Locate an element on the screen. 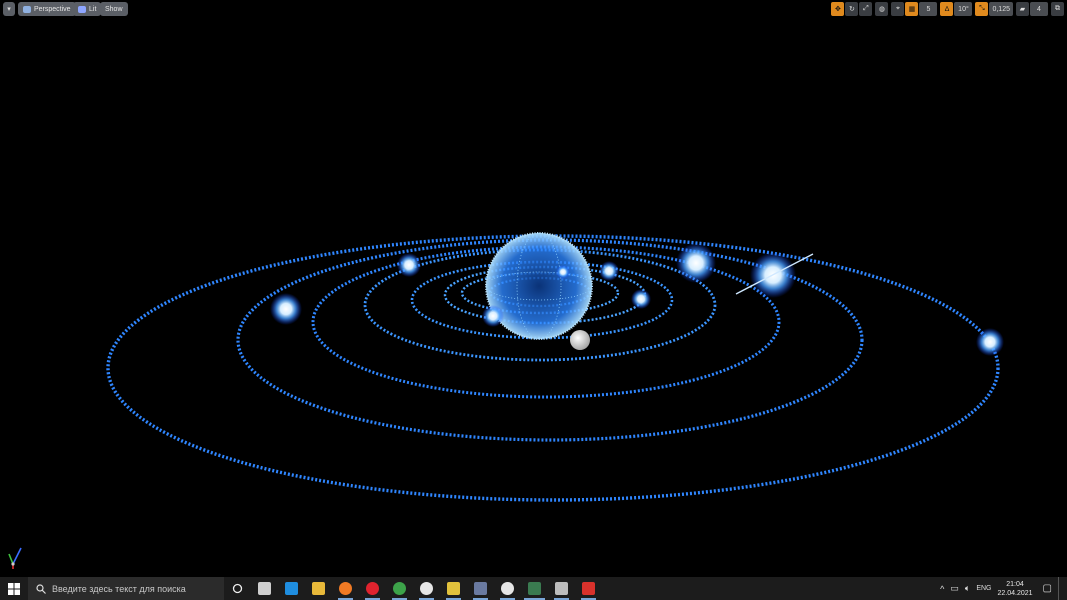 Image resolution: width=1067 pixels, height=600 pixels. taskbar-app-file-explorer is located at coordinates (318, 588).